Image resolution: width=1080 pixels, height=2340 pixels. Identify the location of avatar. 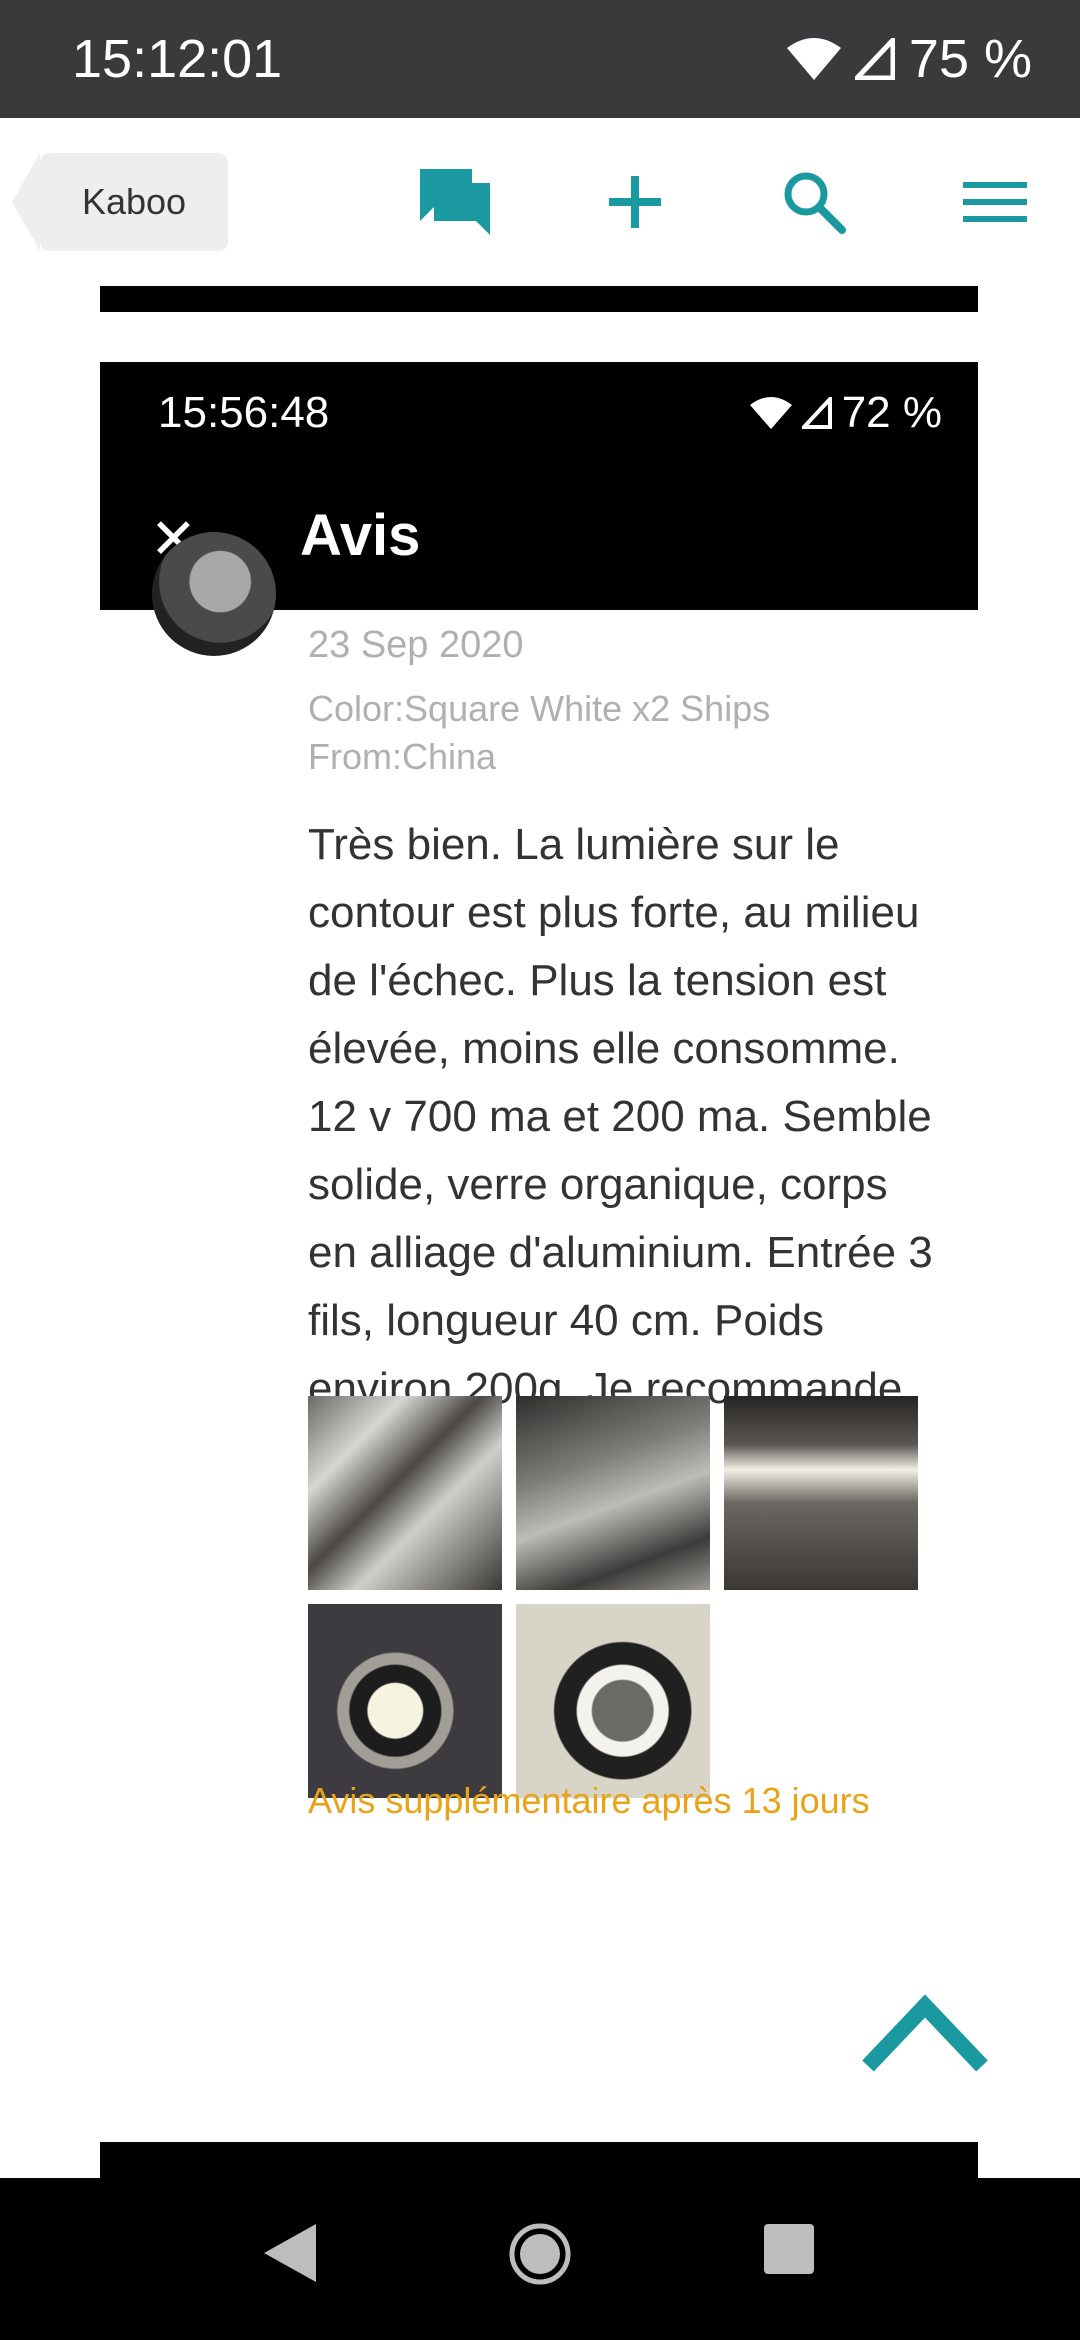
(214, 594).